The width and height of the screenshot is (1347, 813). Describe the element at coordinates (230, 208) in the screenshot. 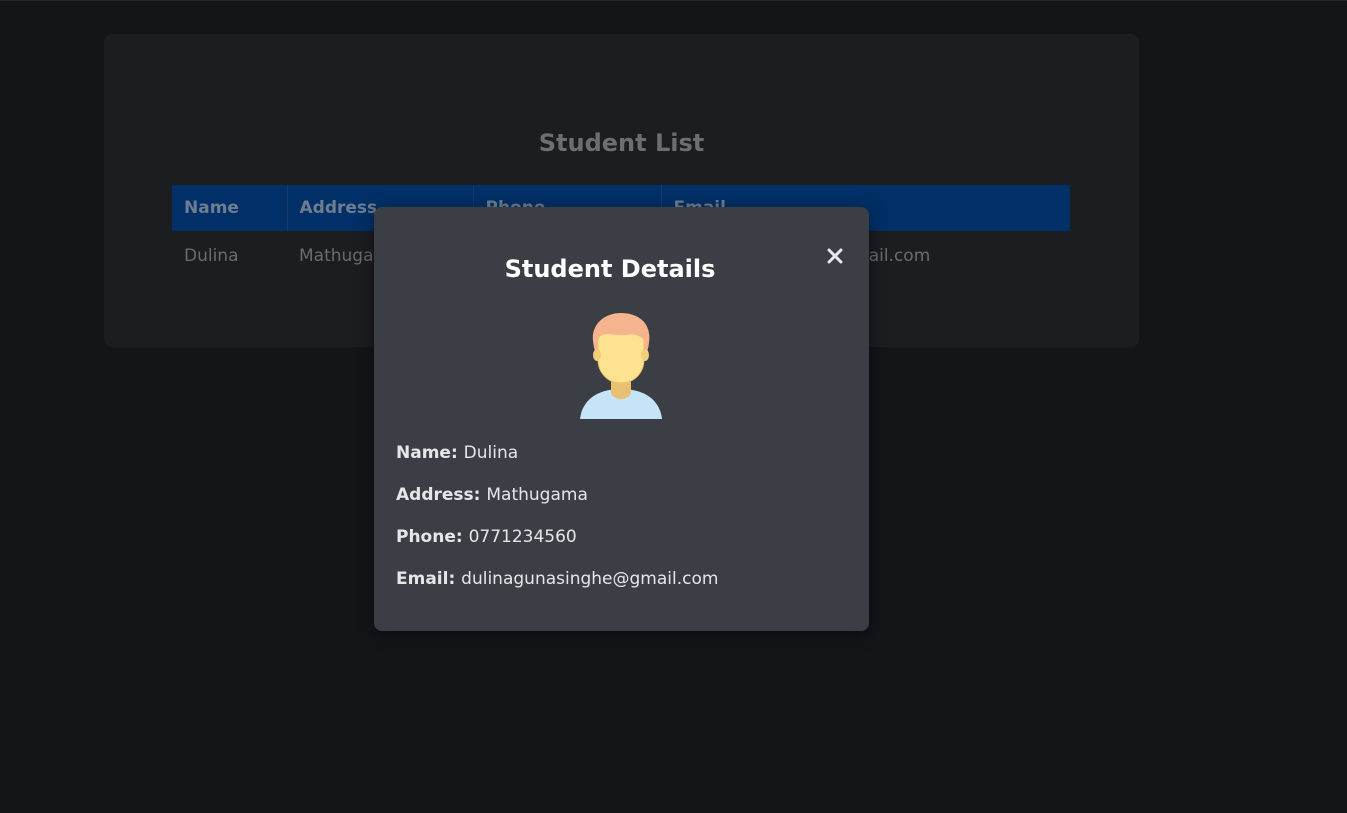

I see `column-header-name: Name` at that location.